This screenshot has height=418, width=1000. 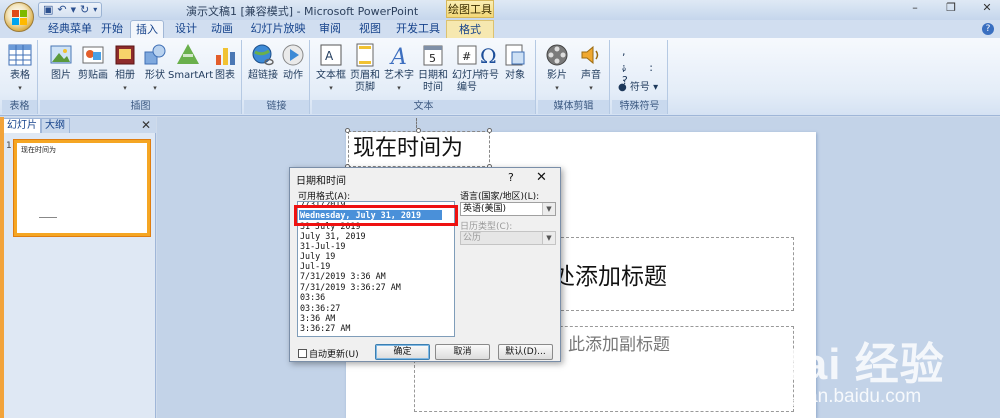 I want to click on clipart-button: 剪贴画, so click(x=93, y=62).